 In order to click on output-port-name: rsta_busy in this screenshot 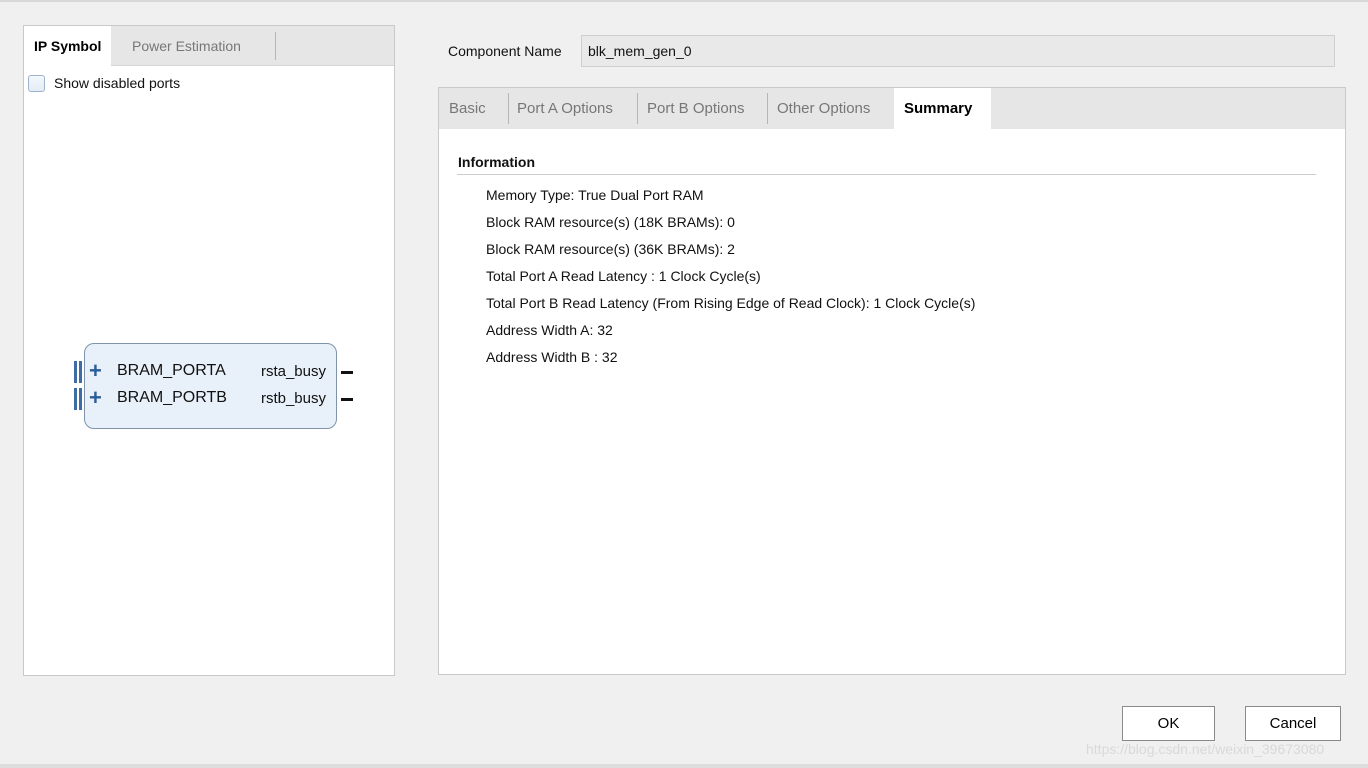, I will do `click(293, 371)`.